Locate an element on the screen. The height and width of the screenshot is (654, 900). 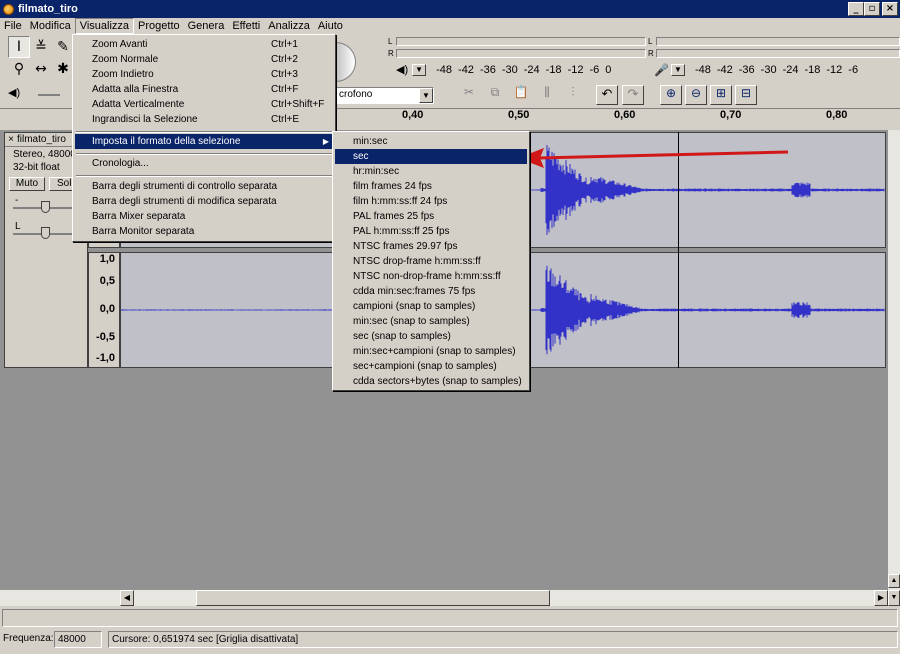
meter-scale-tick: 0 is located at coordinates (608, 69).